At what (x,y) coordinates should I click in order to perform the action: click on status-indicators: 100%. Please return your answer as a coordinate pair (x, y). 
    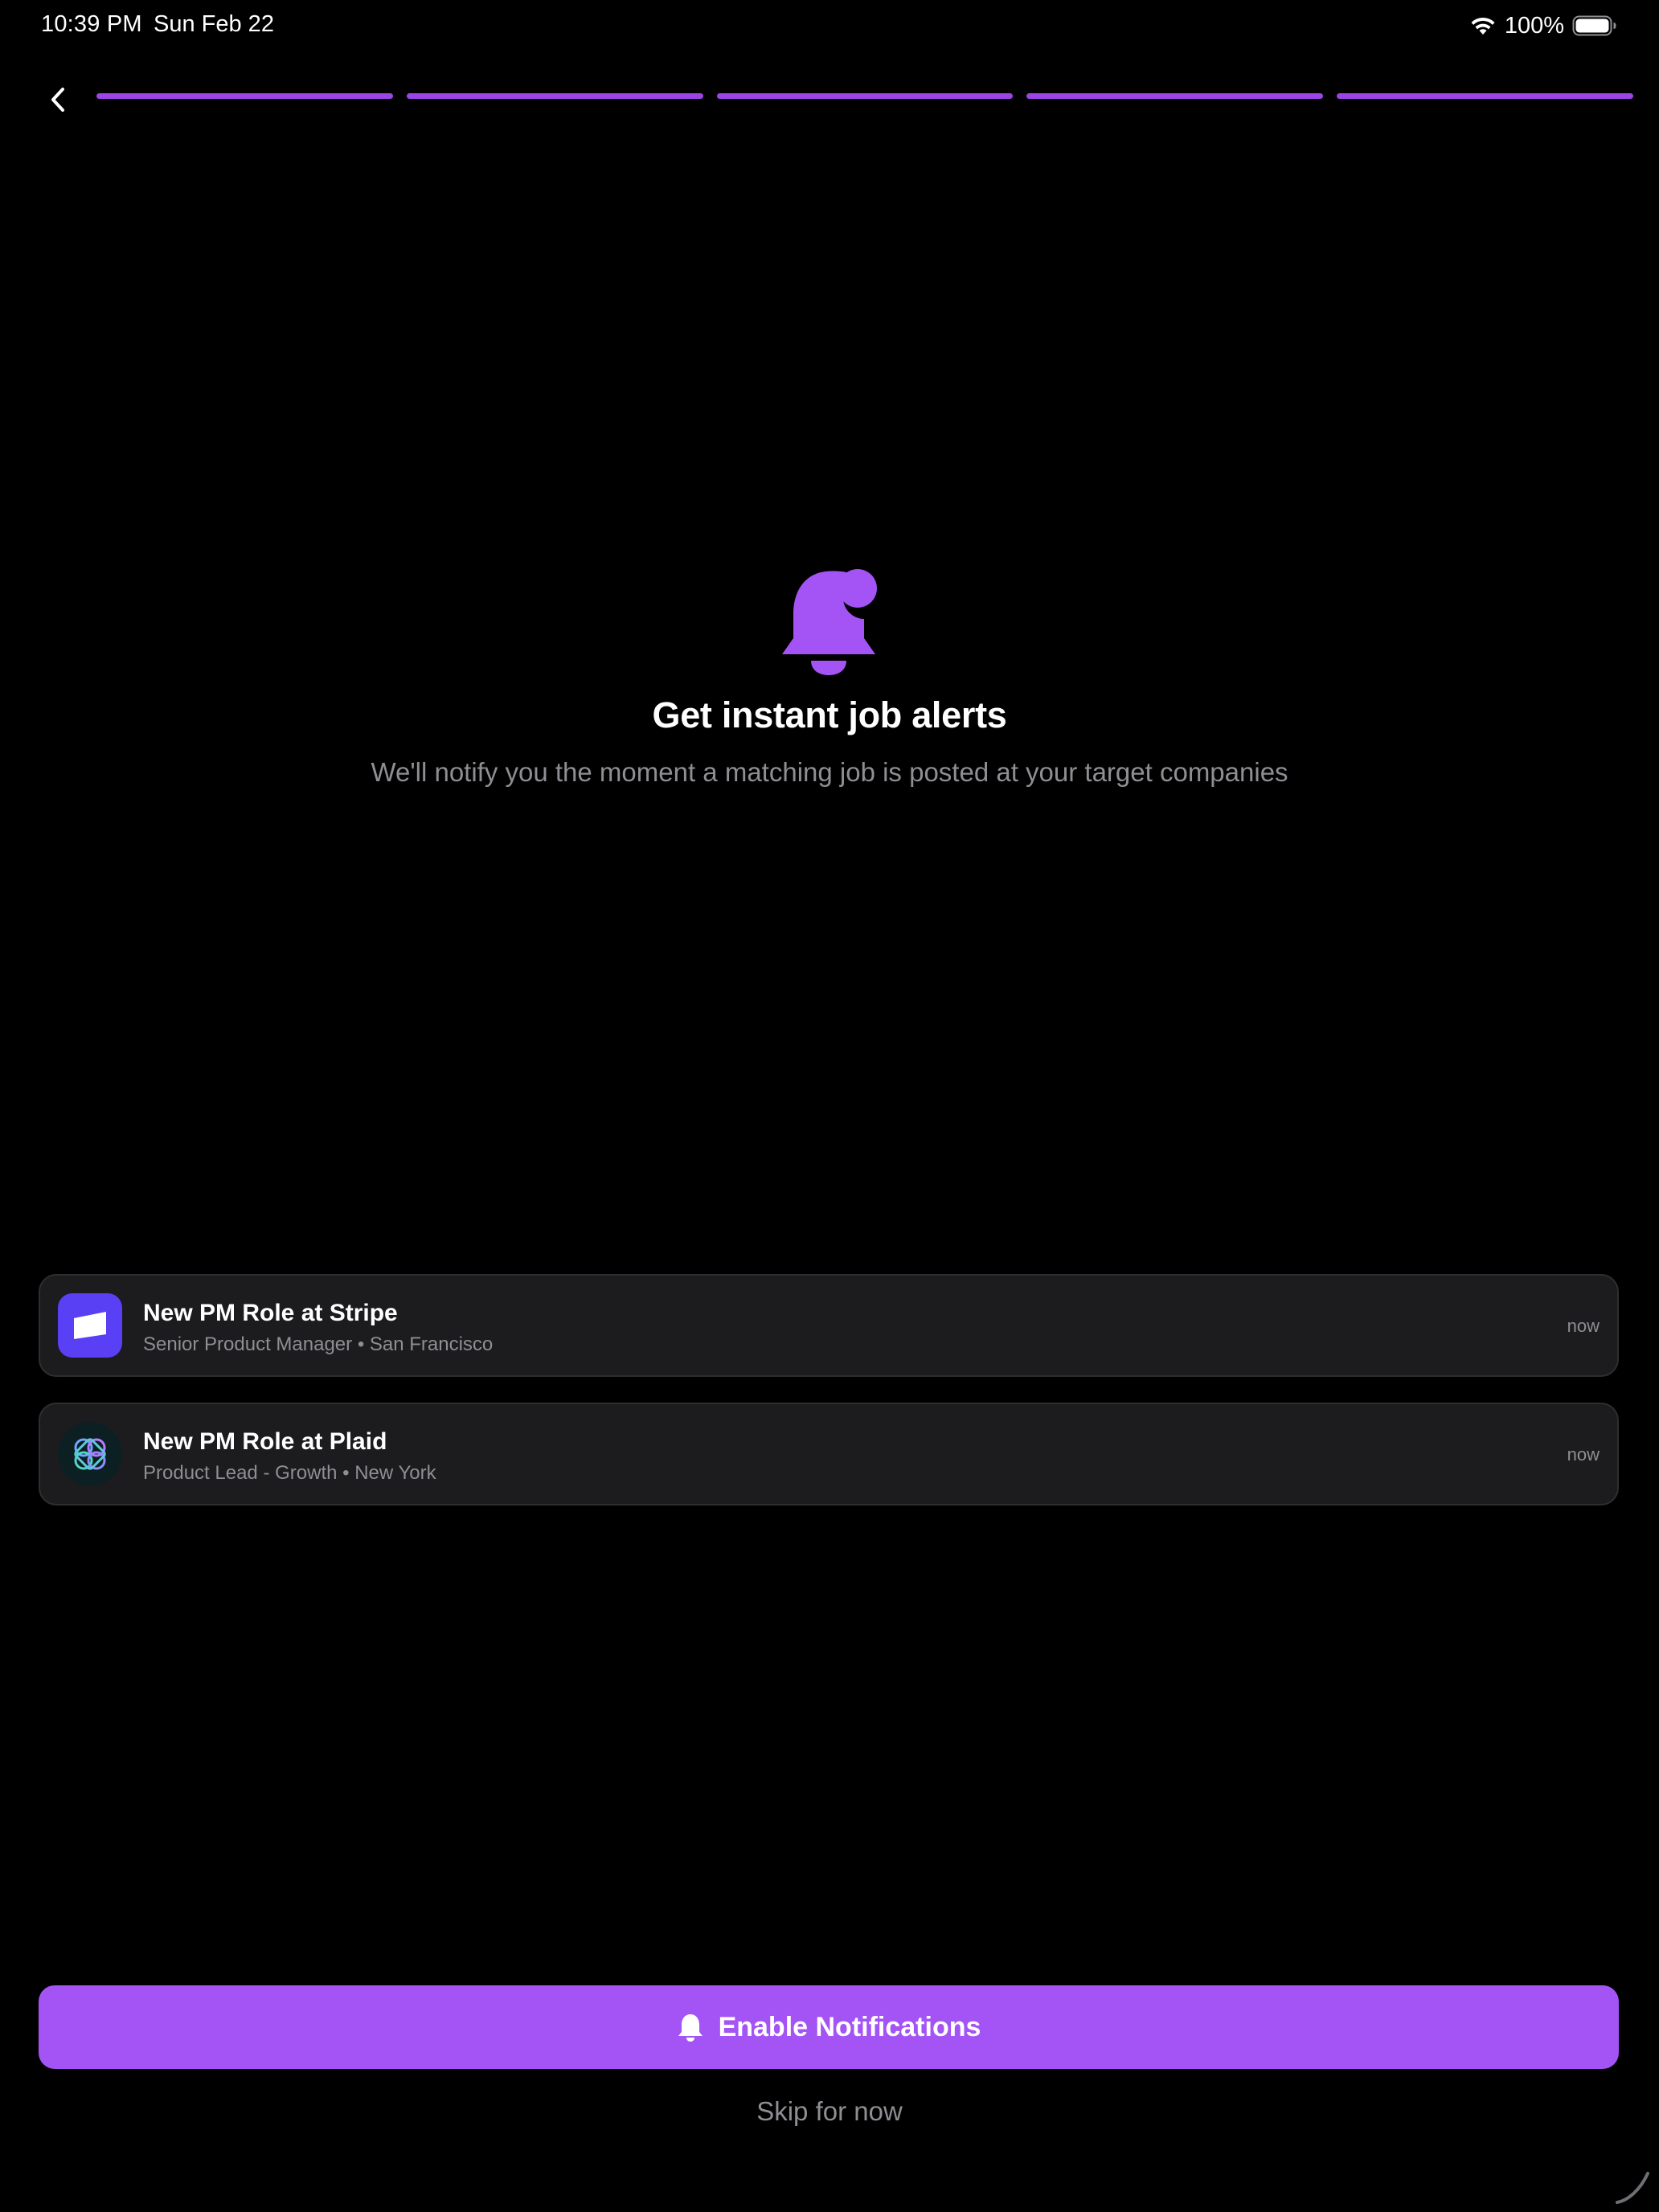
    Looking at the image, I should click on (1543, 25).